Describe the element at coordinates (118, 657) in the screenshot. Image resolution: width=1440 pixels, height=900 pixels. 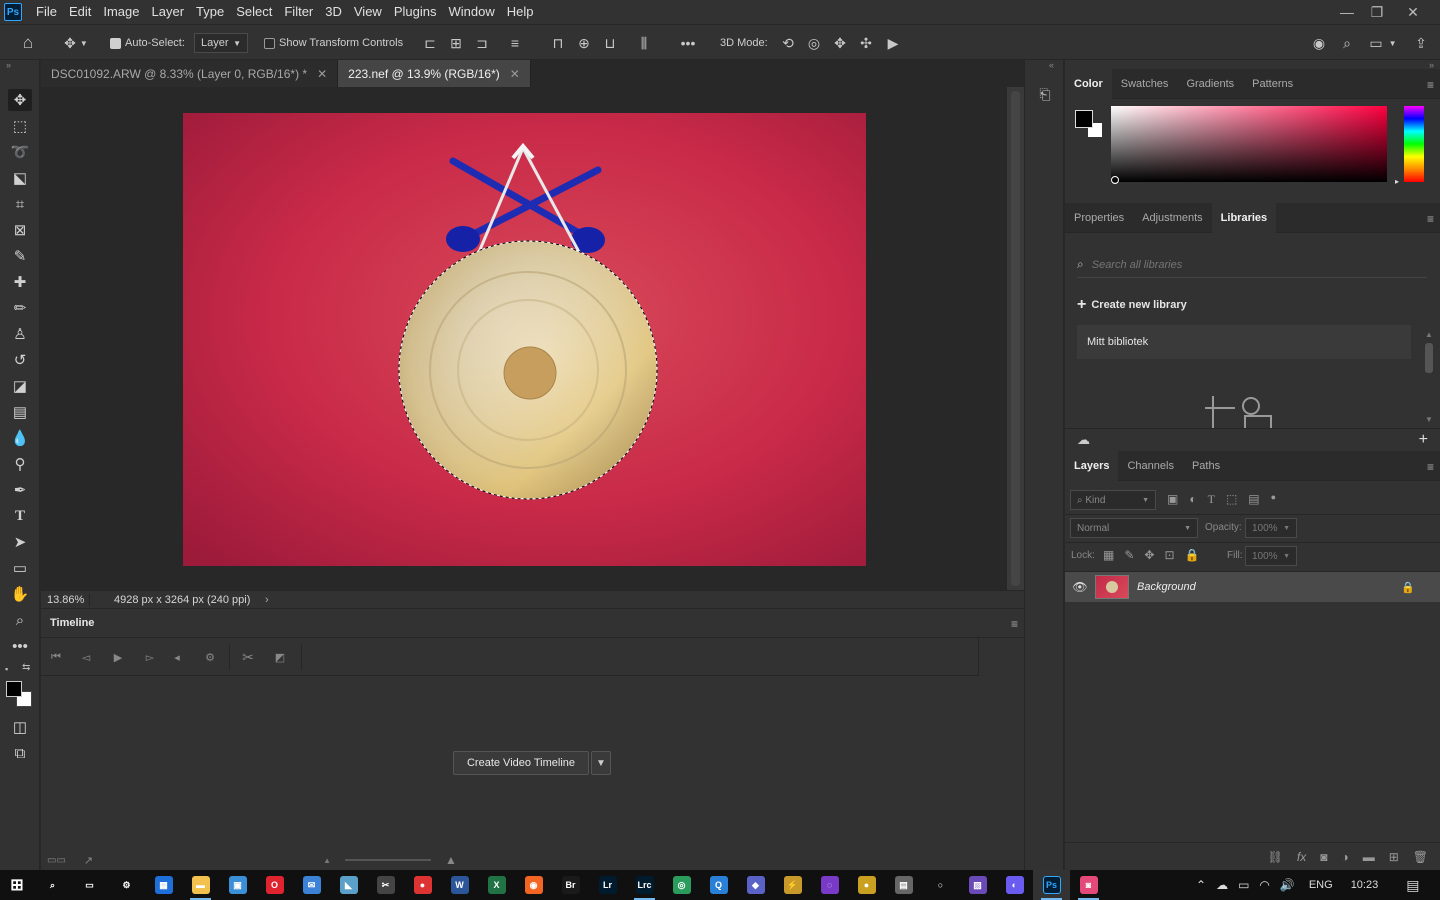
I see `play-icon: ▶` at that location.